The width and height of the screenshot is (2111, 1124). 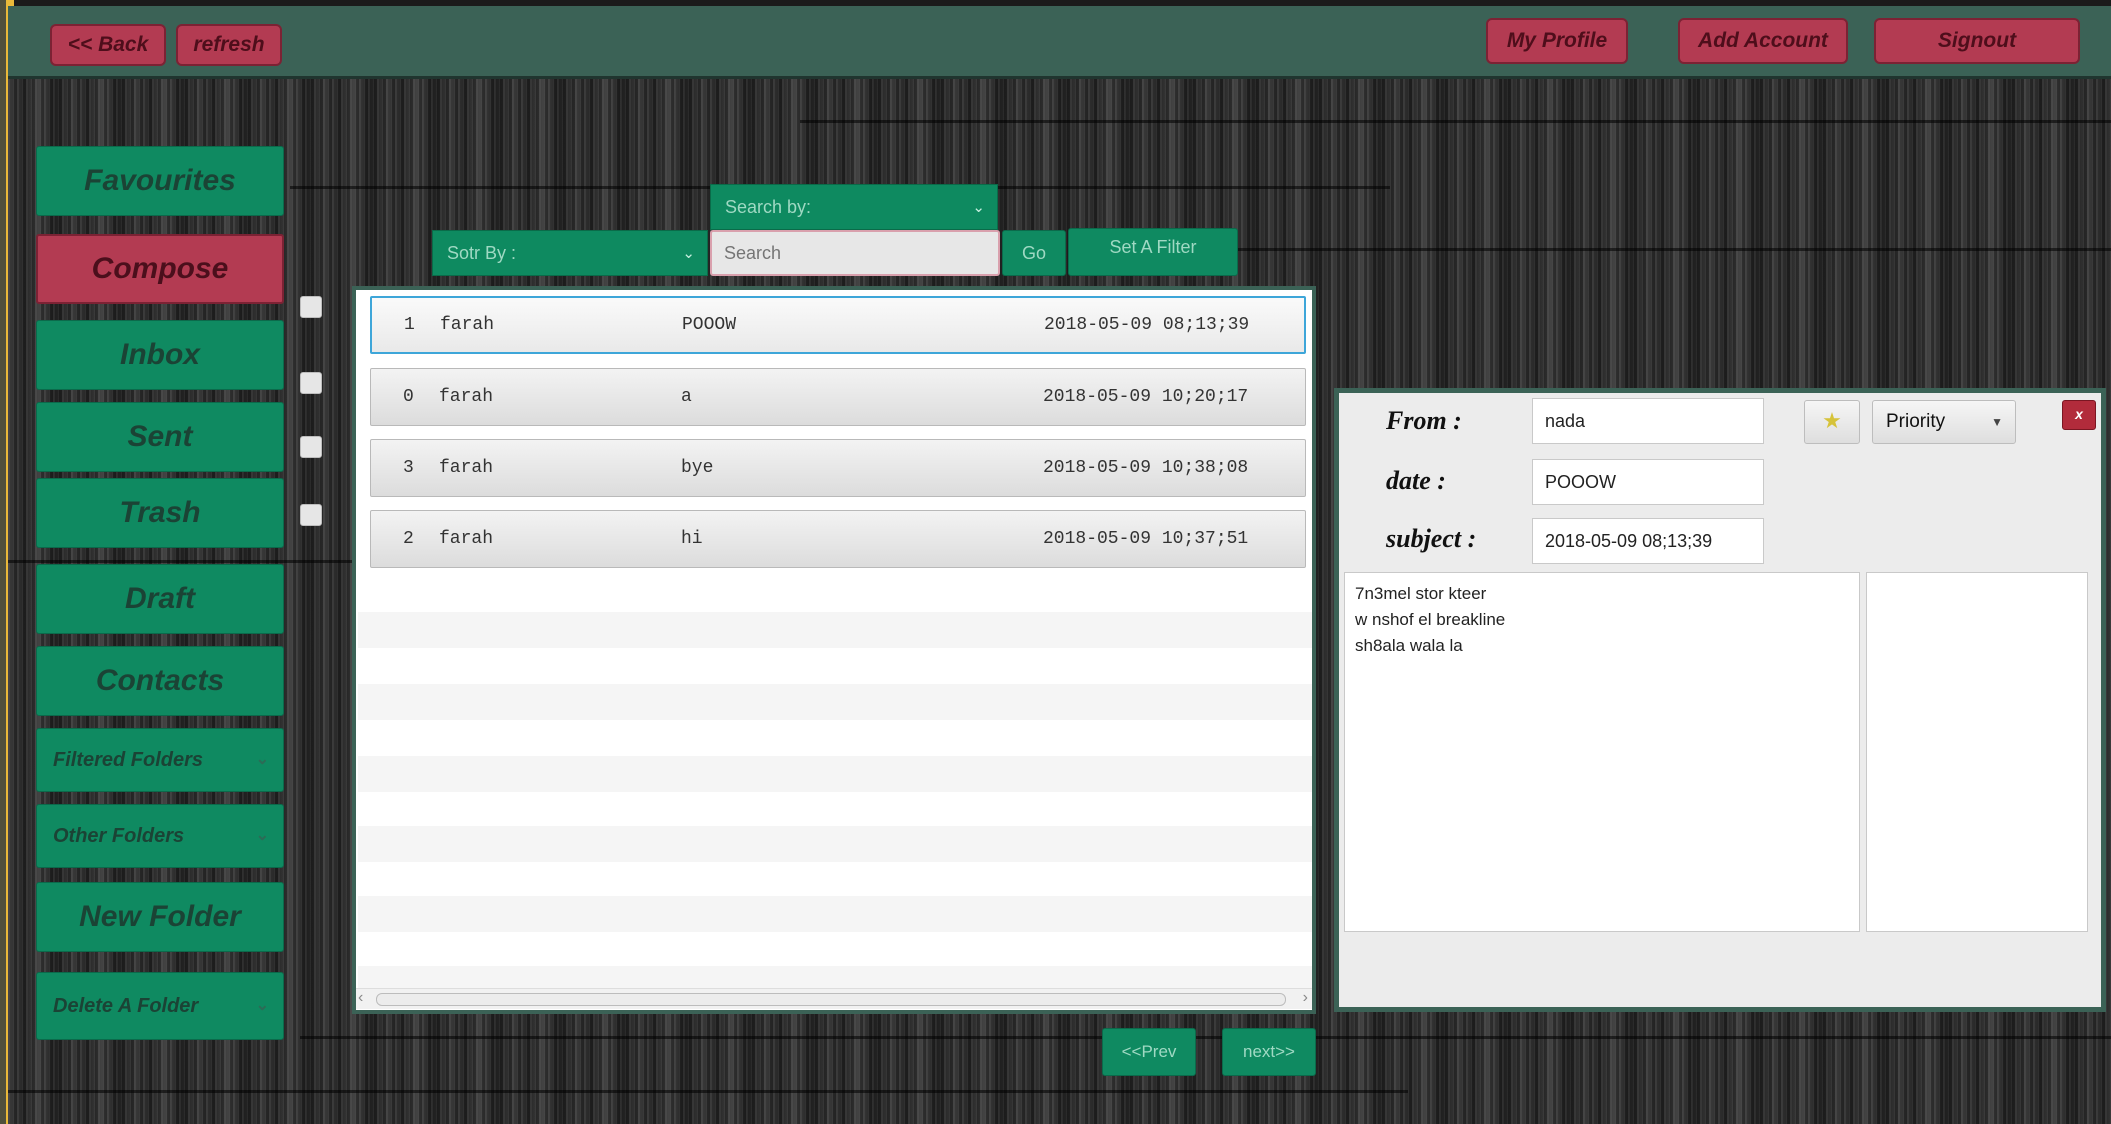 What do you see at coordinates (1149, 1052) in the screenshot?
I see `prev-page-button: <<Prev` at bounding box center [1149, 1052].